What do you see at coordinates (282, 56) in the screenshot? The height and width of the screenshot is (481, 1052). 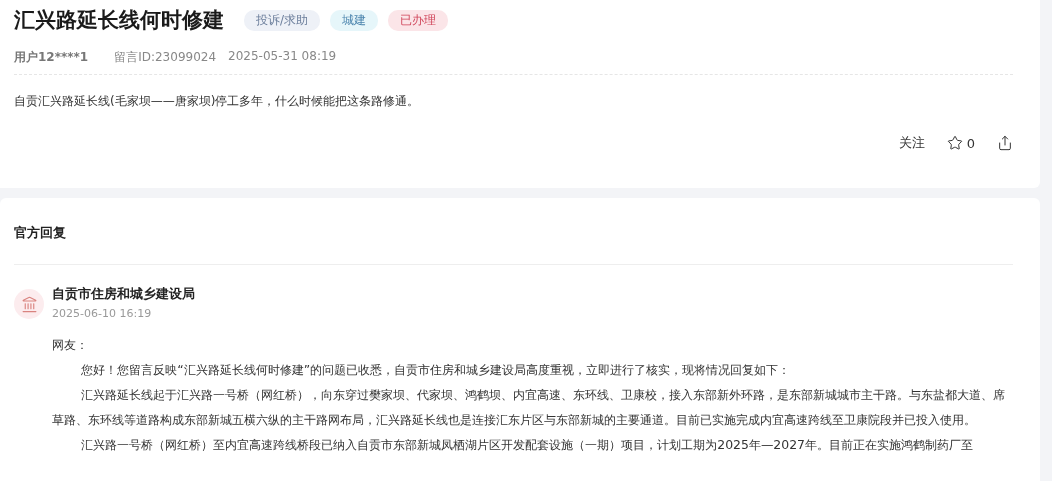 I see `post-time: 2025-05-31 08:19` at bounding box center [282, 56].